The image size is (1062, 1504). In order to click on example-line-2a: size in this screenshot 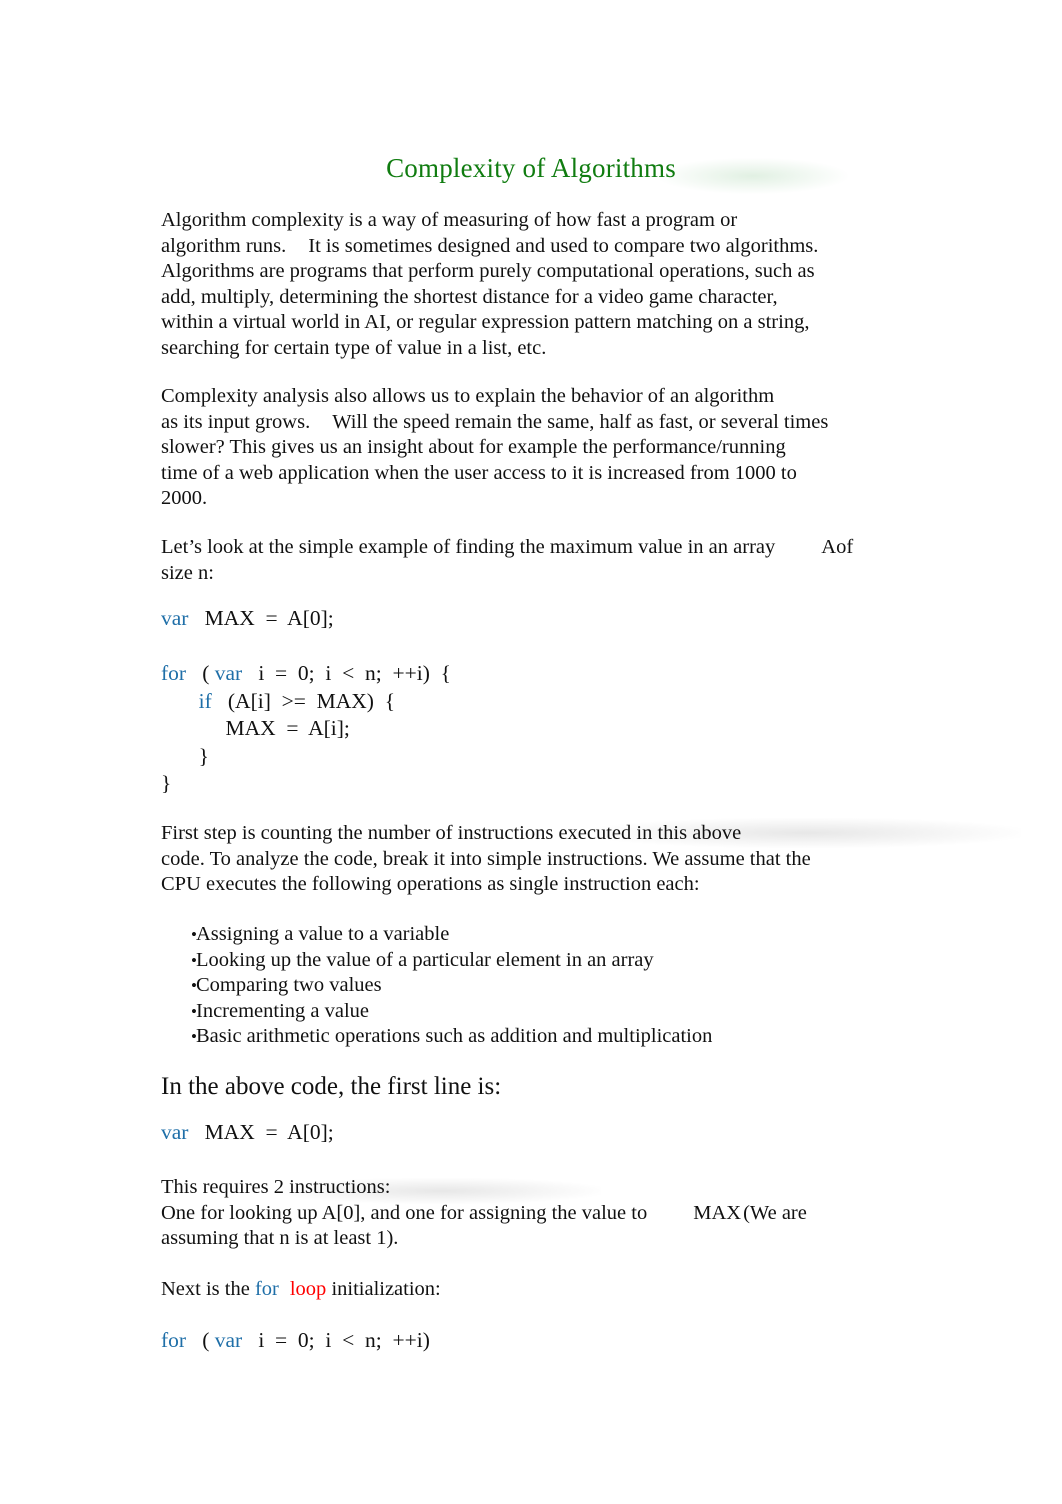, I will do `click(179, 572)`.